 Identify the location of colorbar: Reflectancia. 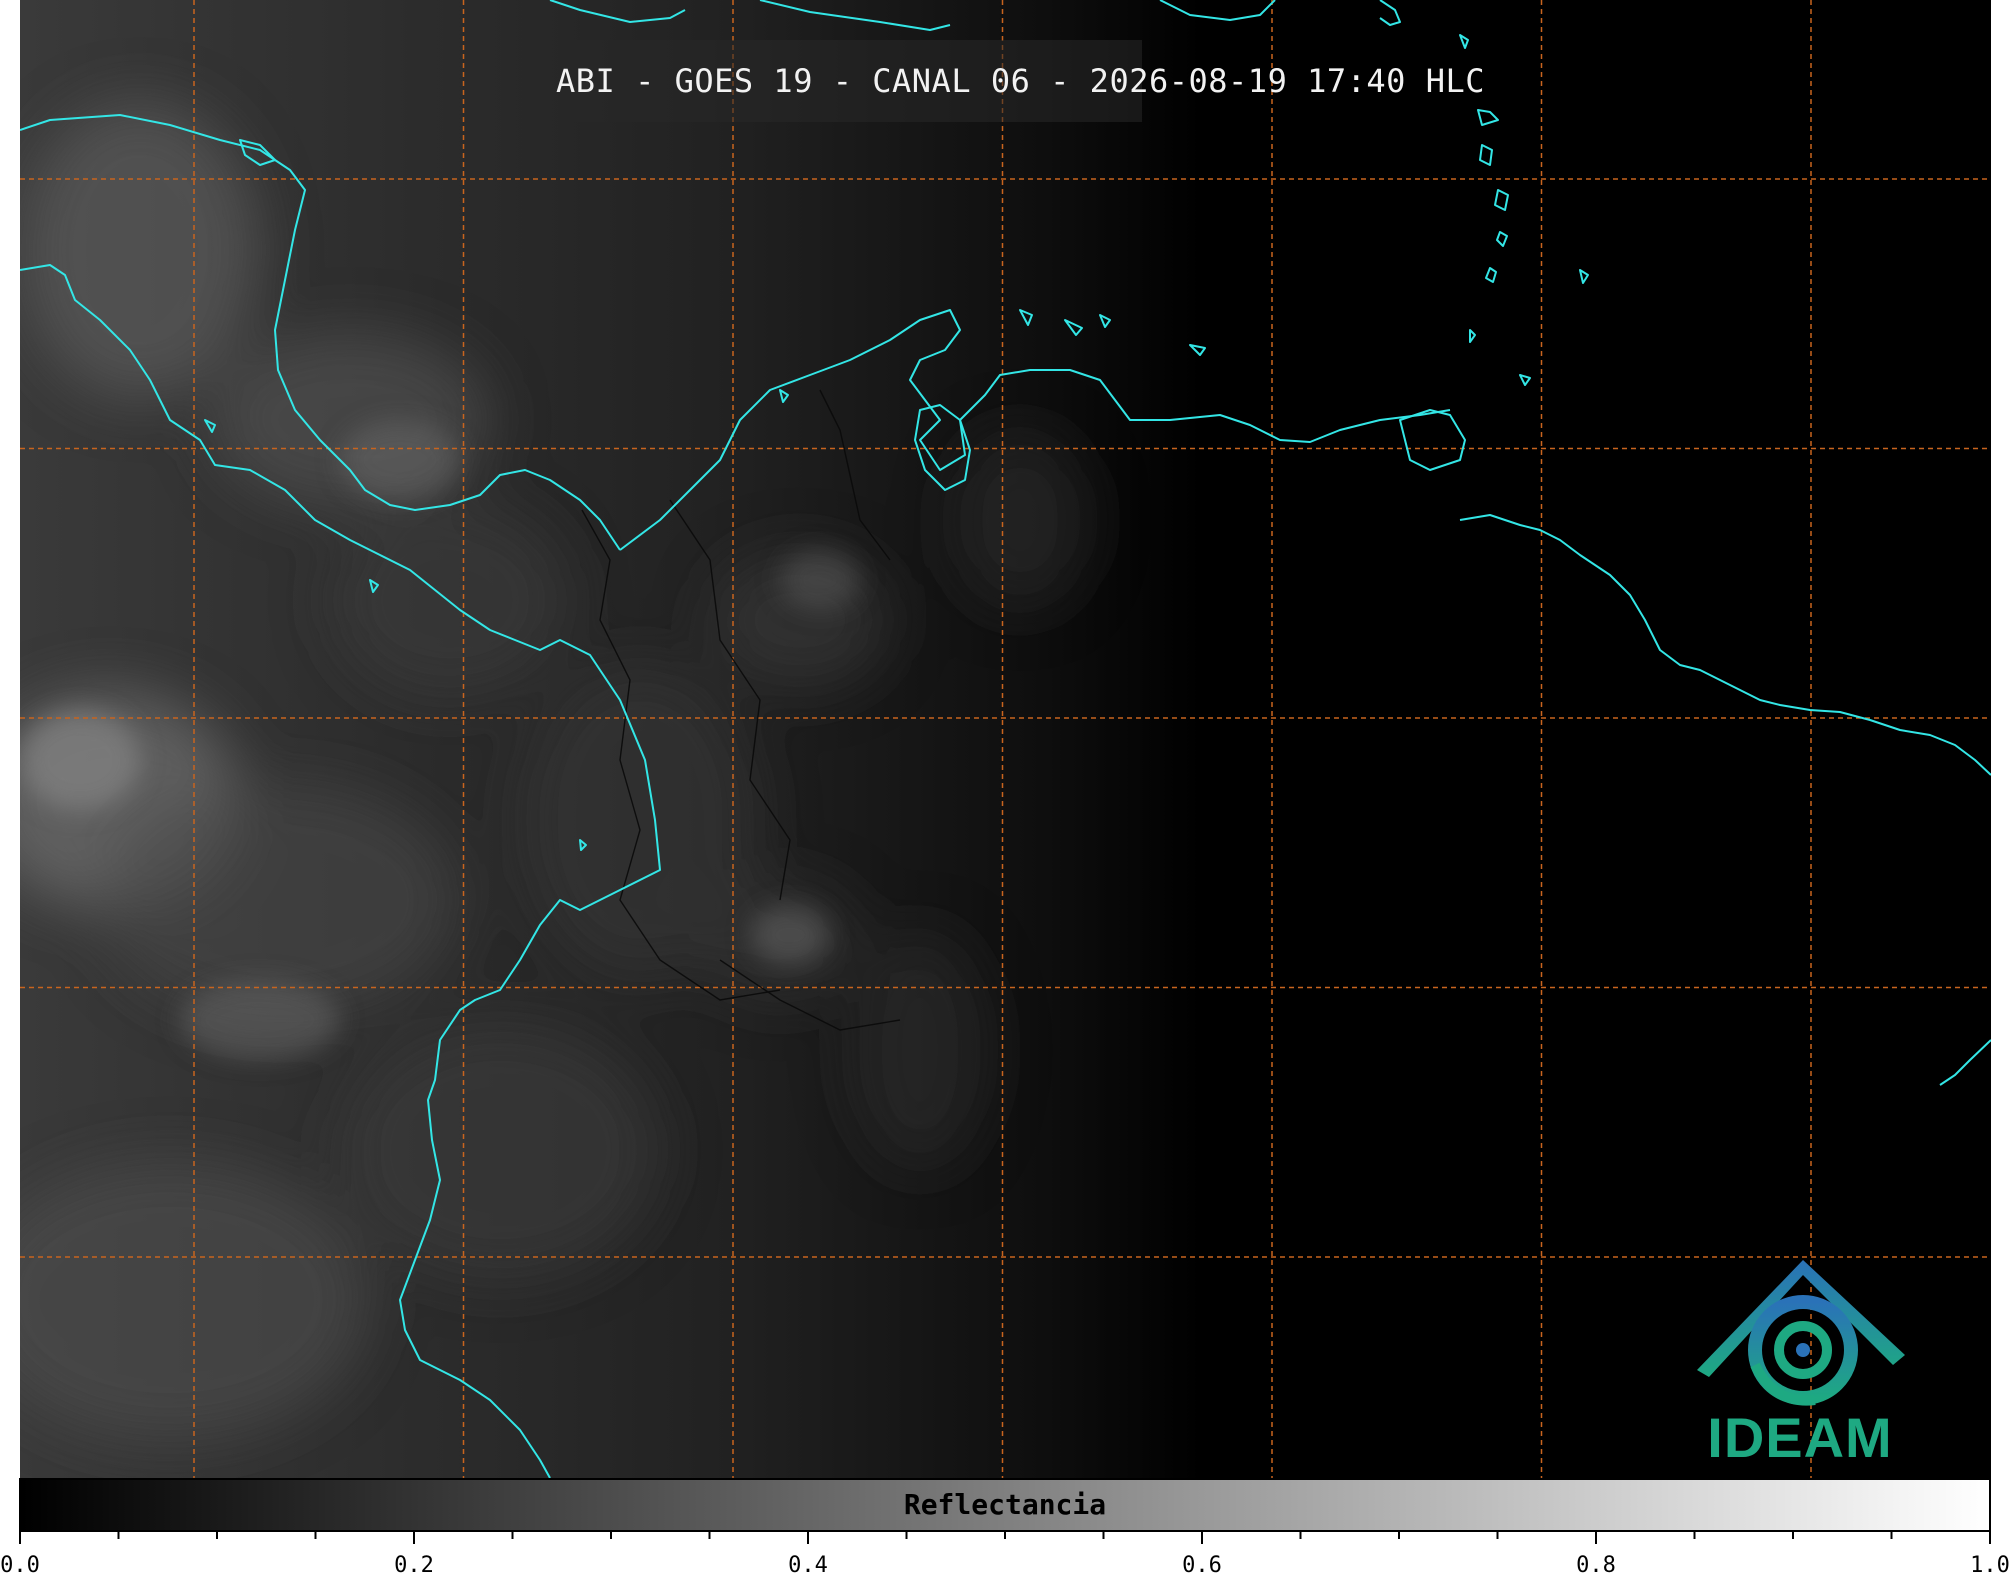
(1005, 1505).